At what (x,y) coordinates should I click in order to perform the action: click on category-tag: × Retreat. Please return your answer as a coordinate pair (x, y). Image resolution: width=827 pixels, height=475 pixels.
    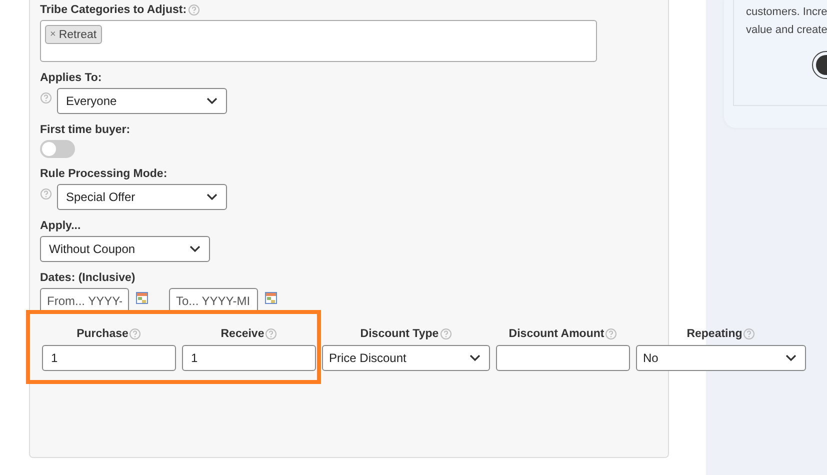
    Looking at the image, I should click on (73, 34).